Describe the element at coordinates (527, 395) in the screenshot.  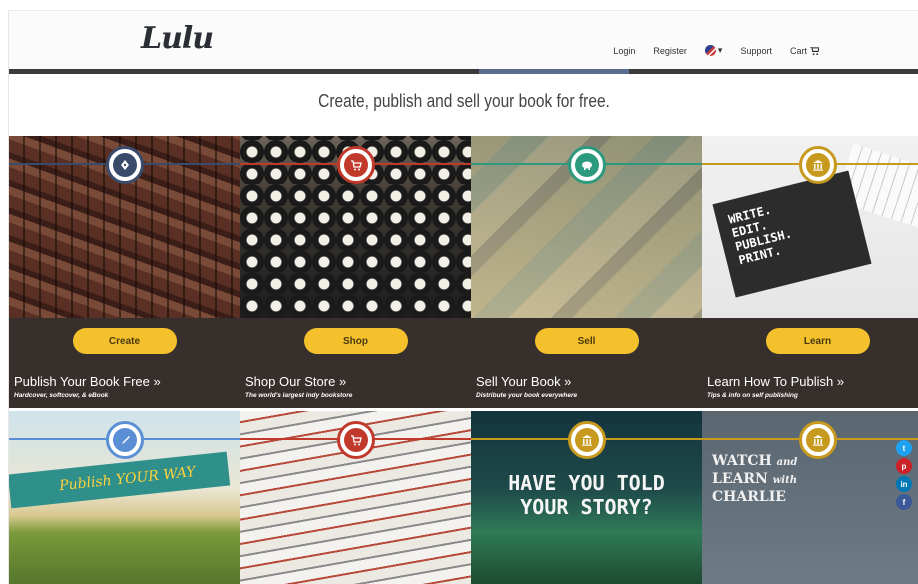
I see `tile-sell-subtitle: Distribute your book everywhere` at that location.